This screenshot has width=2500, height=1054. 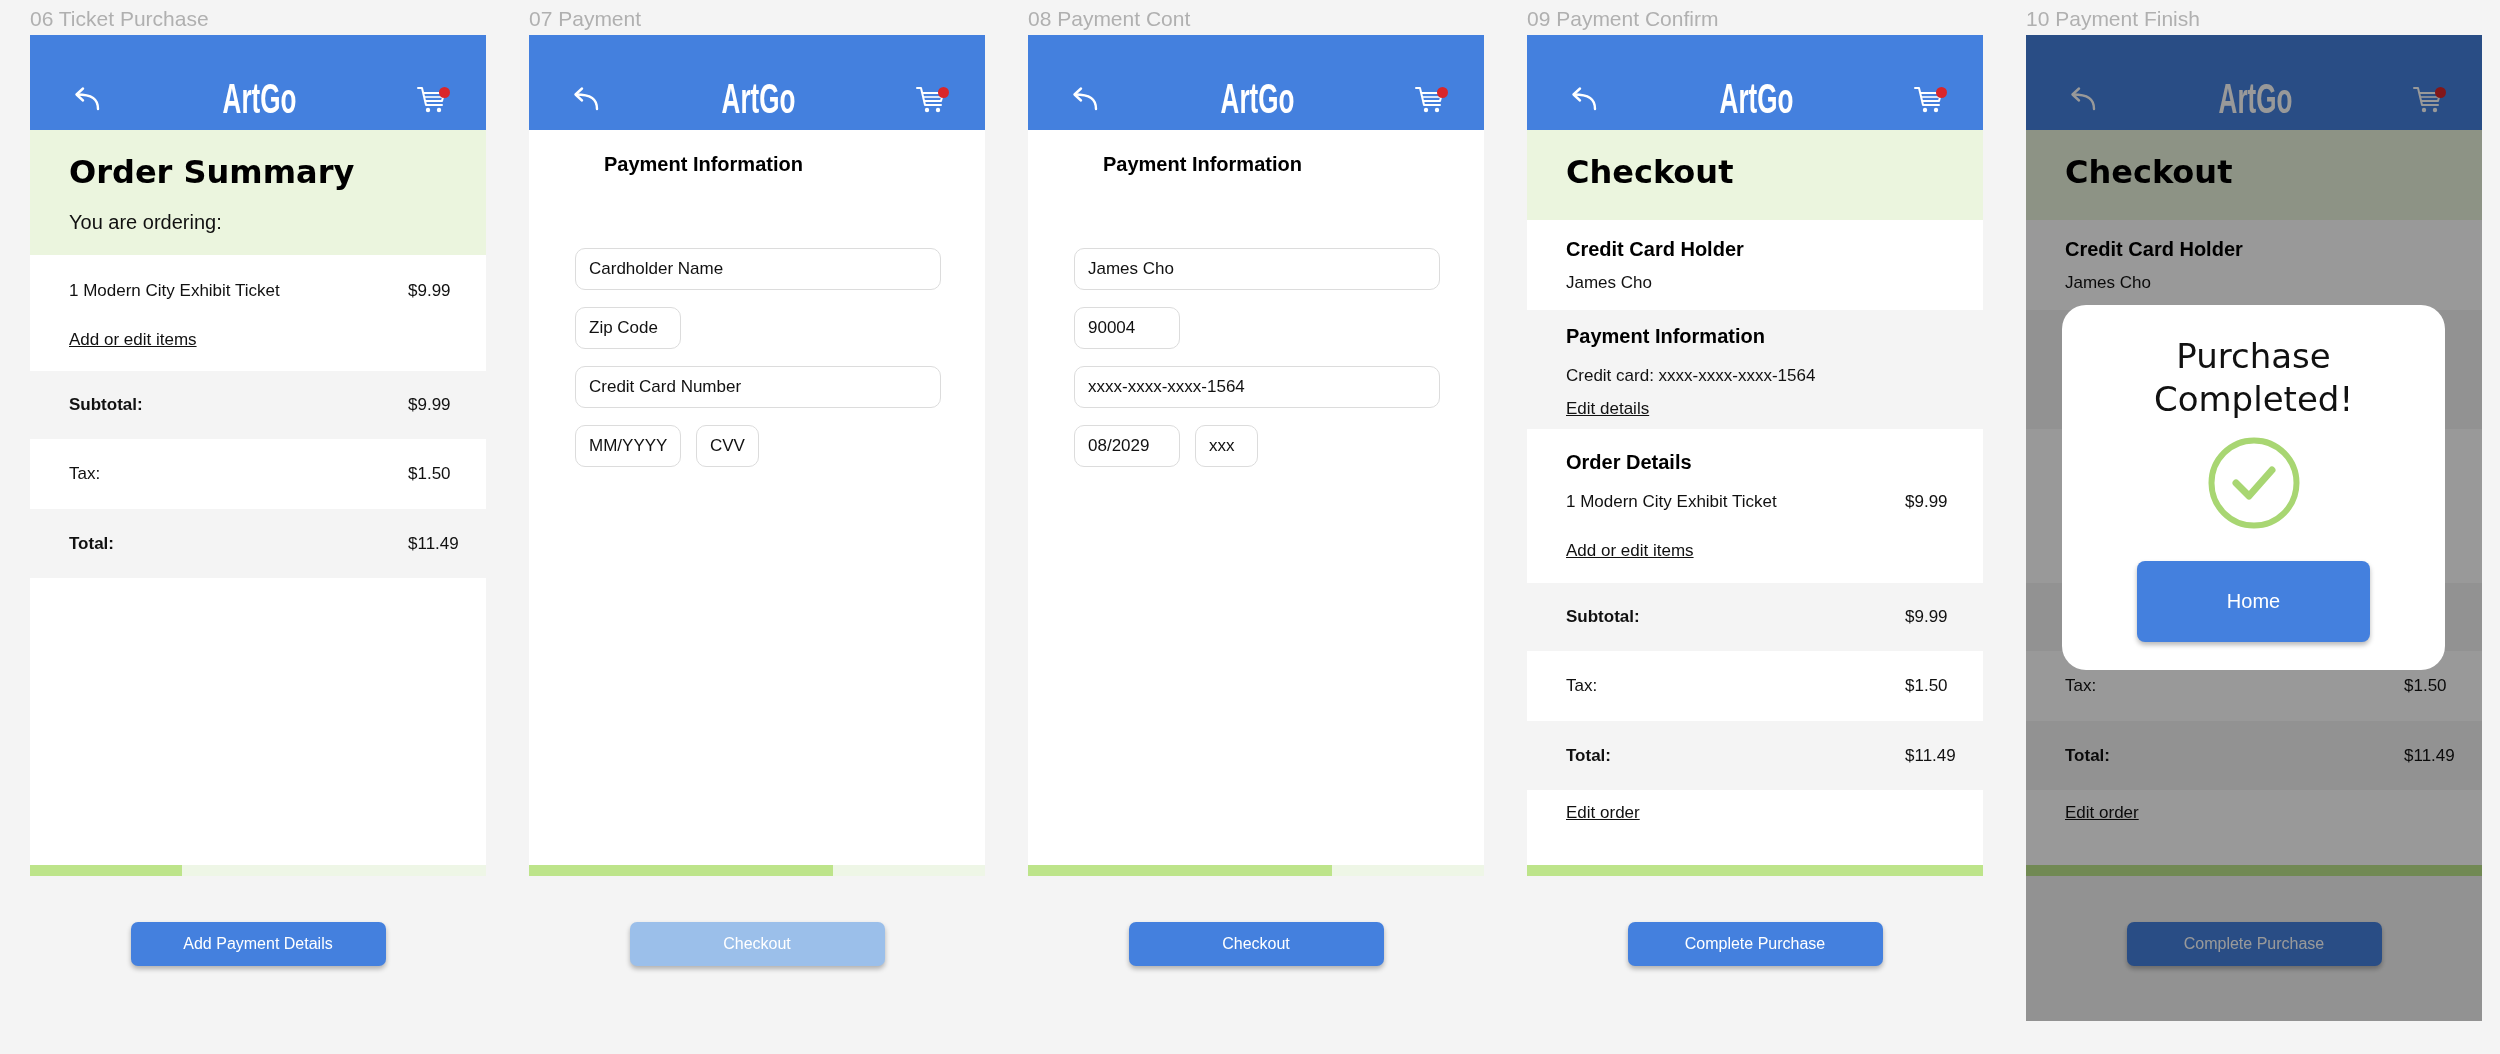 I want to click on action-button: Checkout, so click(x=1256, y=944).